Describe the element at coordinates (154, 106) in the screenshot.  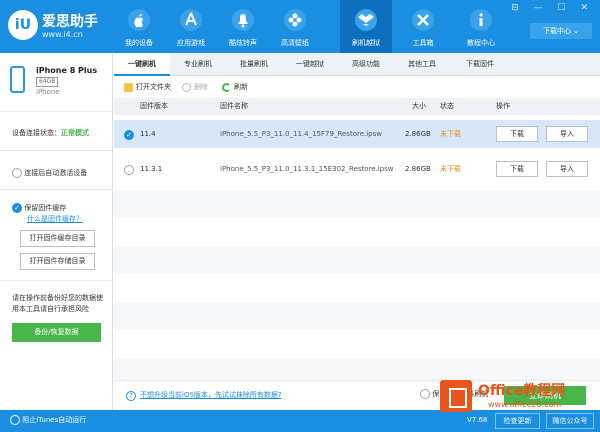
I see `col-version: 固件版本` at that location.